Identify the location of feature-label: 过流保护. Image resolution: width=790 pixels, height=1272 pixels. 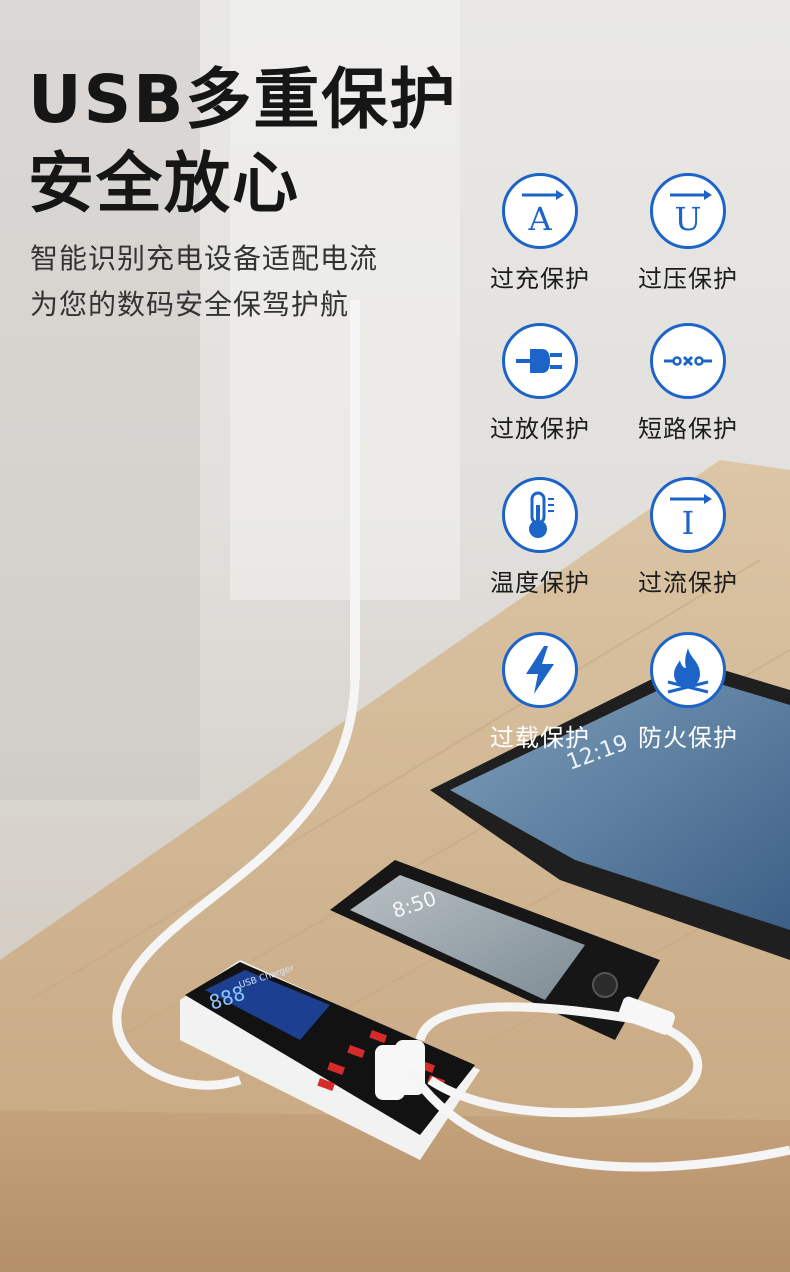
(688, 583).